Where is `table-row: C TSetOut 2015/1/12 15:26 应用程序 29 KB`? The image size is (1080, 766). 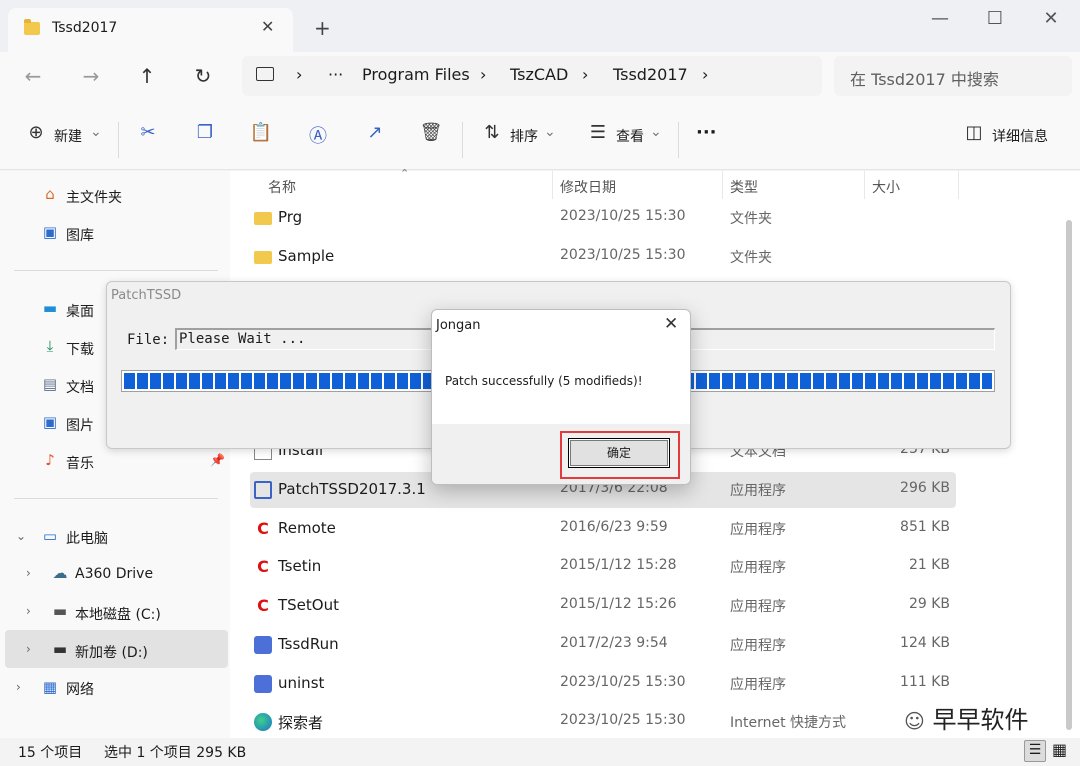
table-row: C TSetOut 2015/1/12 15:26 应用程序 29 KB is located at coordinates (603, 606).